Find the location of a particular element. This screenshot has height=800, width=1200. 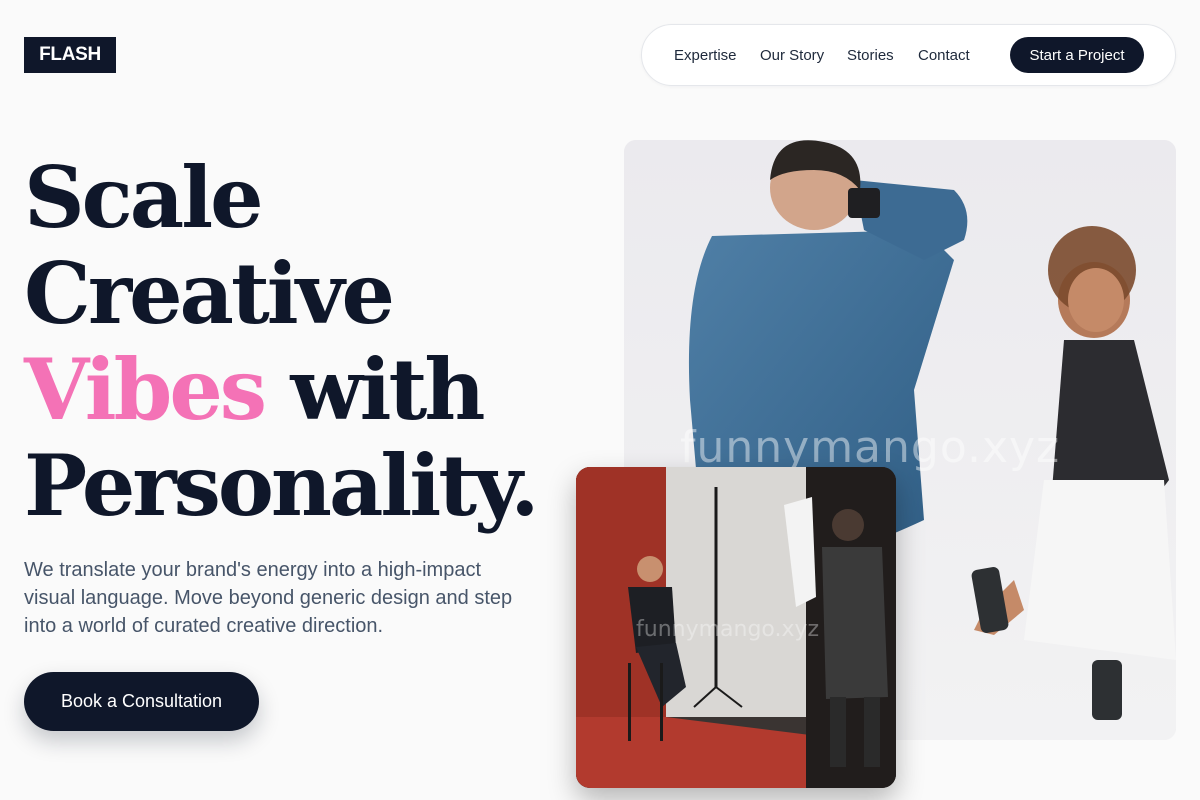

start-project-button: Start a Project is located at coordinates (1077, 55).